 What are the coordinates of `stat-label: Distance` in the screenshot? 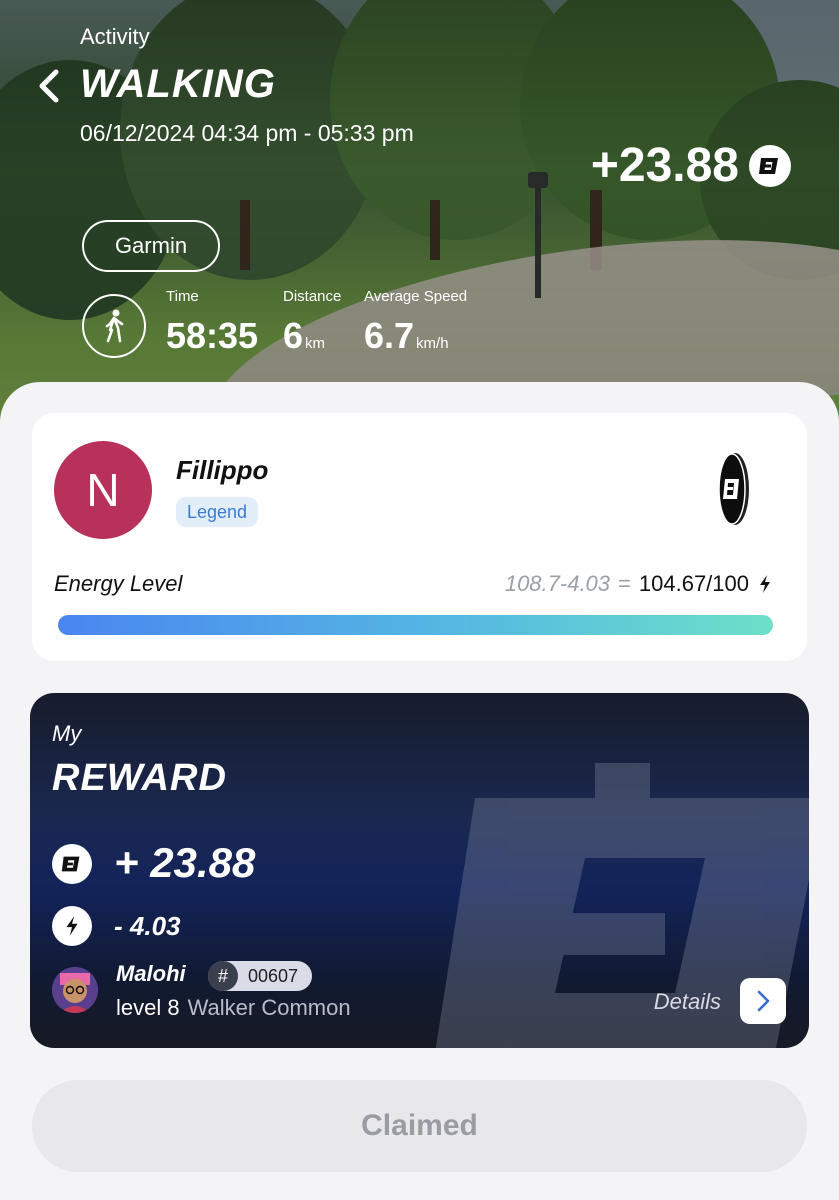 It's located at (312, 296).